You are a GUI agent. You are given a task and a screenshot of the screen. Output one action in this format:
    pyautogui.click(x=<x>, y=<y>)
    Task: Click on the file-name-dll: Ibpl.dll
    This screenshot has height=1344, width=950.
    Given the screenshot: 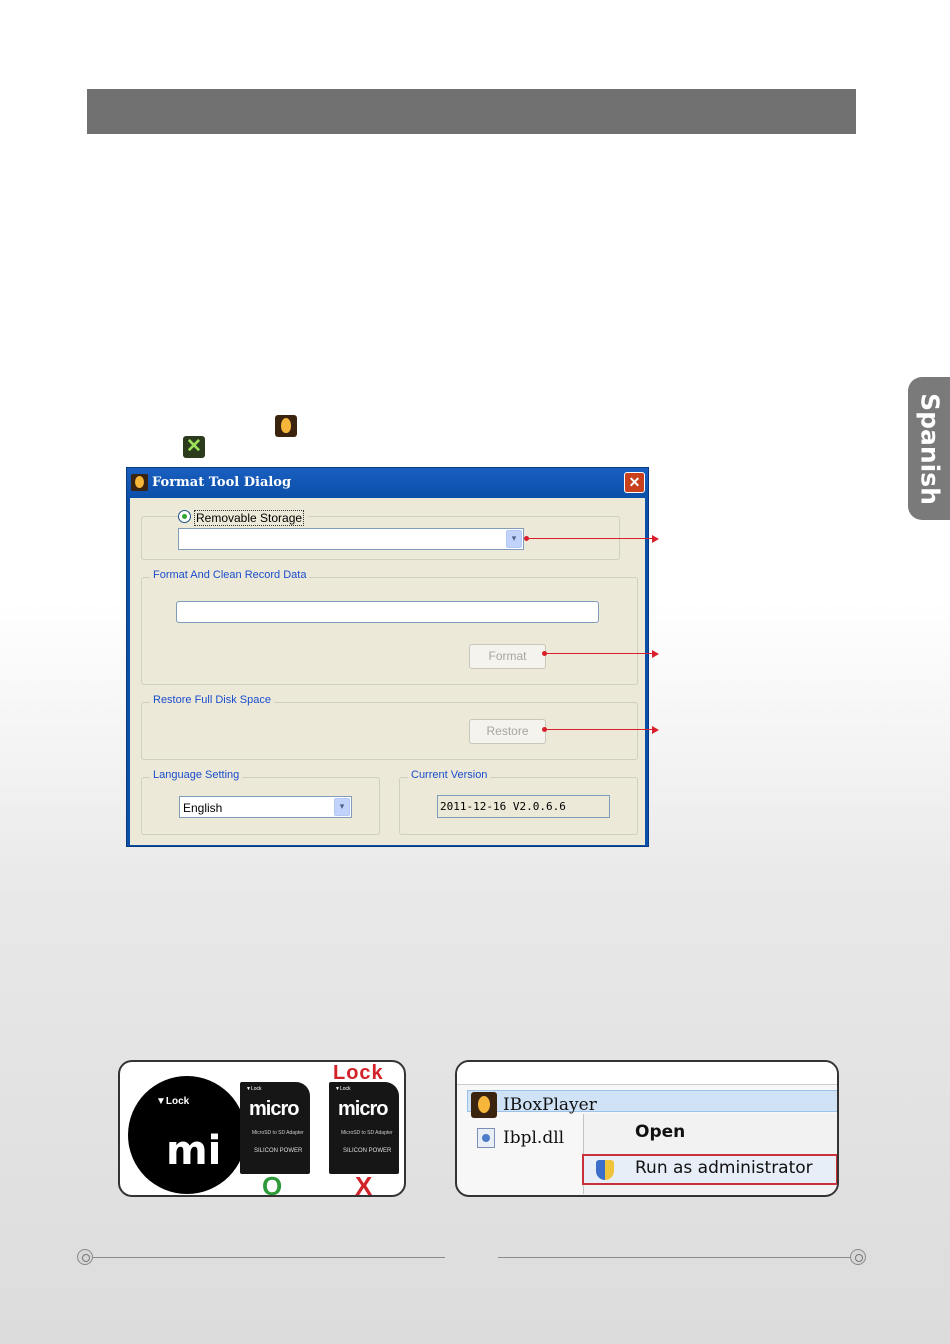 What is the action you would take?
    pyautogui.click(x=533, y=1138)
    